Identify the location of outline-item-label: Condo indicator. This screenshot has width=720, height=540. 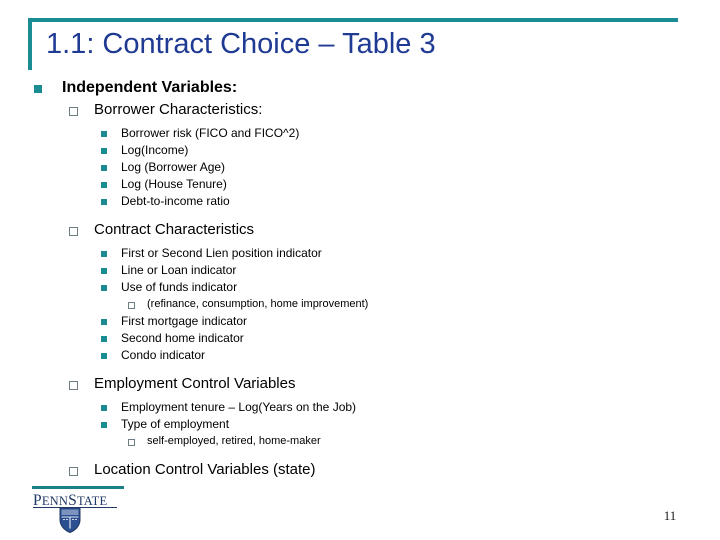
(163, 355).